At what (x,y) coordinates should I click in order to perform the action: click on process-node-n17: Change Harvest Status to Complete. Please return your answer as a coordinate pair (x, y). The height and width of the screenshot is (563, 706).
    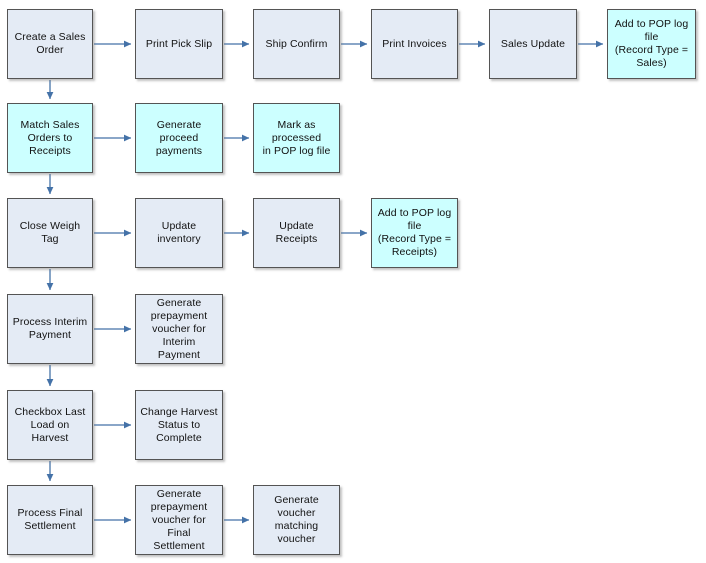
    Looking at the image, I should click on (179, 425).